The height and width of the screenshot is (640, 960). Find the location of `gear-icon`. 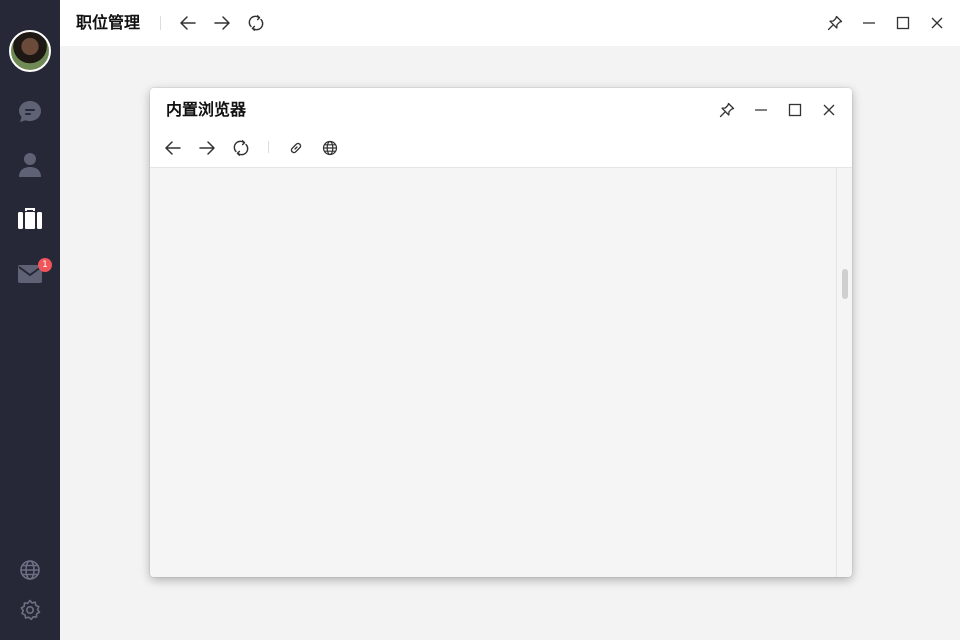

gear-icon is located at coordinates (30, 610).